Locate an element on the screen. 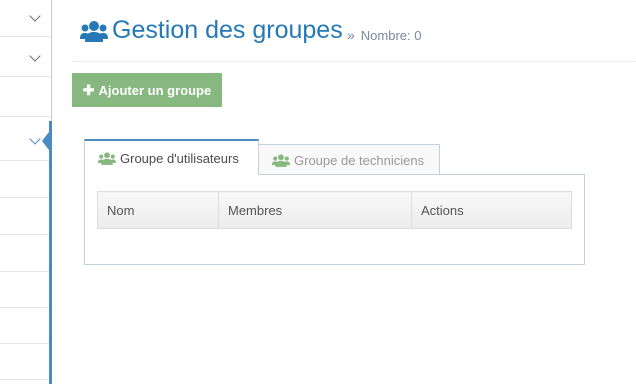 Image resolution: width=636 pixels, height=384 pixels. column-header-actions: Actions is located at coordinates (491, 210).